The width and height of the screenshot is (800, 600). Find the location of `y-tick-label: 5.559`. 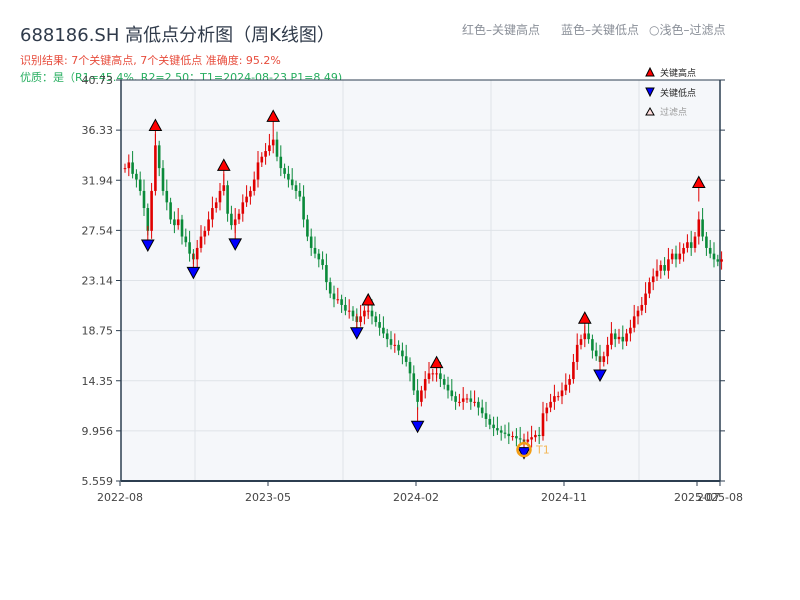

y-tick-label: 5.559 is located at coordinates (98, 481).